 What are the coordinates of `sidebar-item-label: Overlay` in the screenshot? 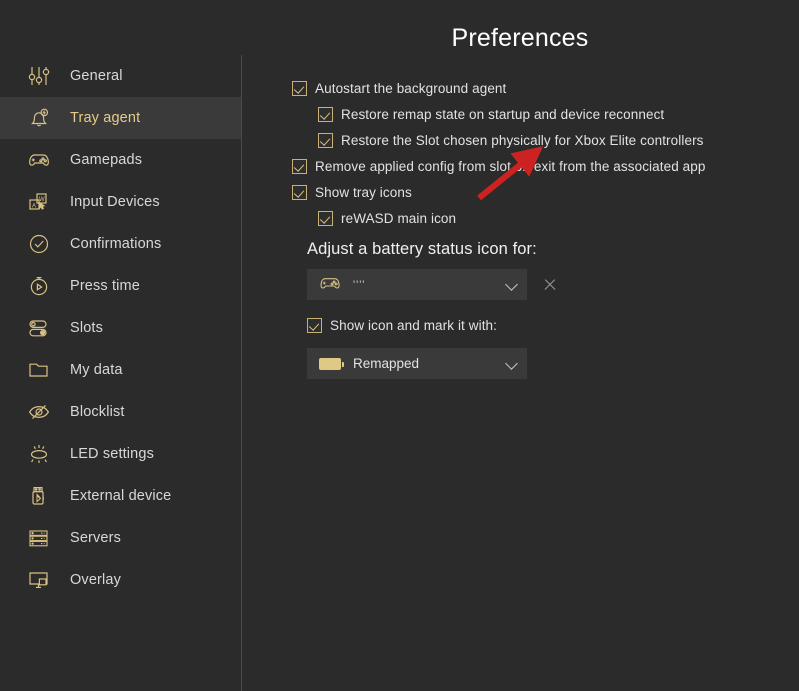 It's located at (96, 580).